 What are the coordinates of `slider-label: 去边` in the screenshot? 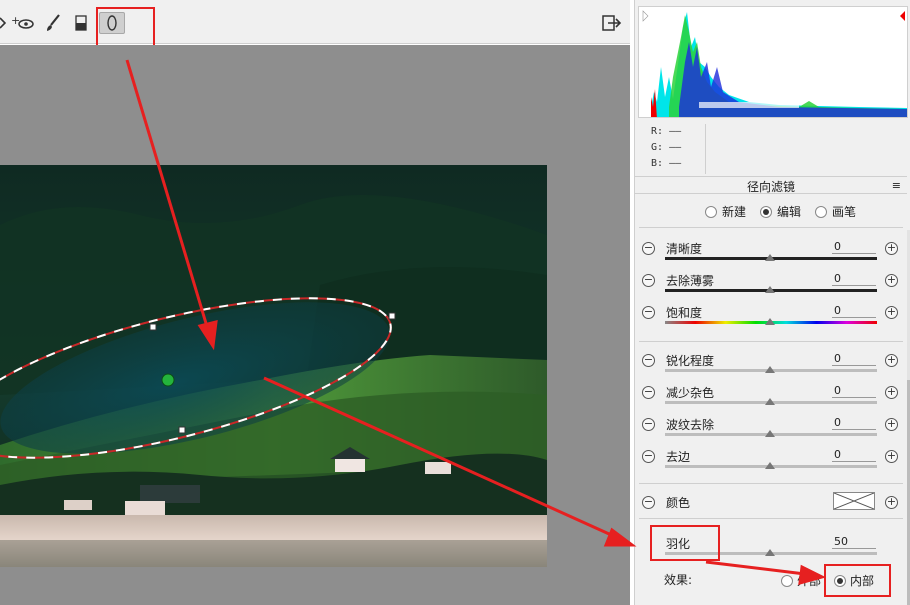 It's located at (678, 457).